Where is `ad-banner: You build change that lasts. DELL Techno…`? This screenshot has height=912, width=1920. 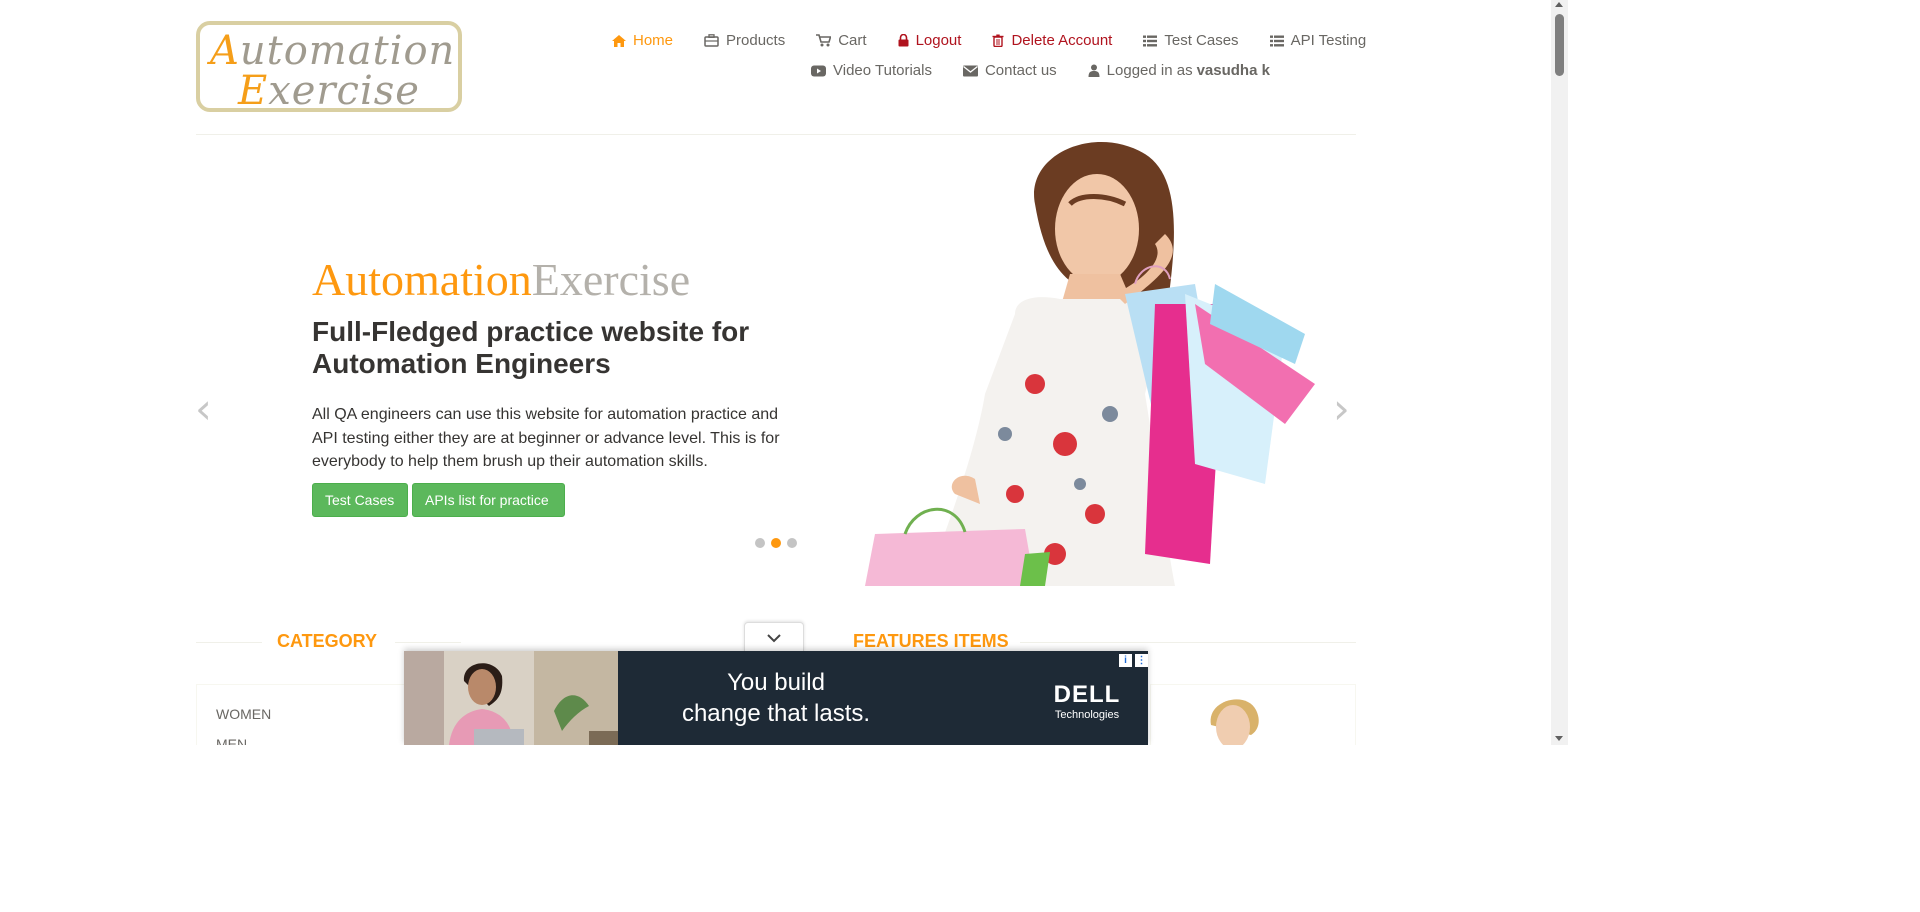
ad-banner: You build change that lasts. DELL Techno… is located at coordinates (776, 698).